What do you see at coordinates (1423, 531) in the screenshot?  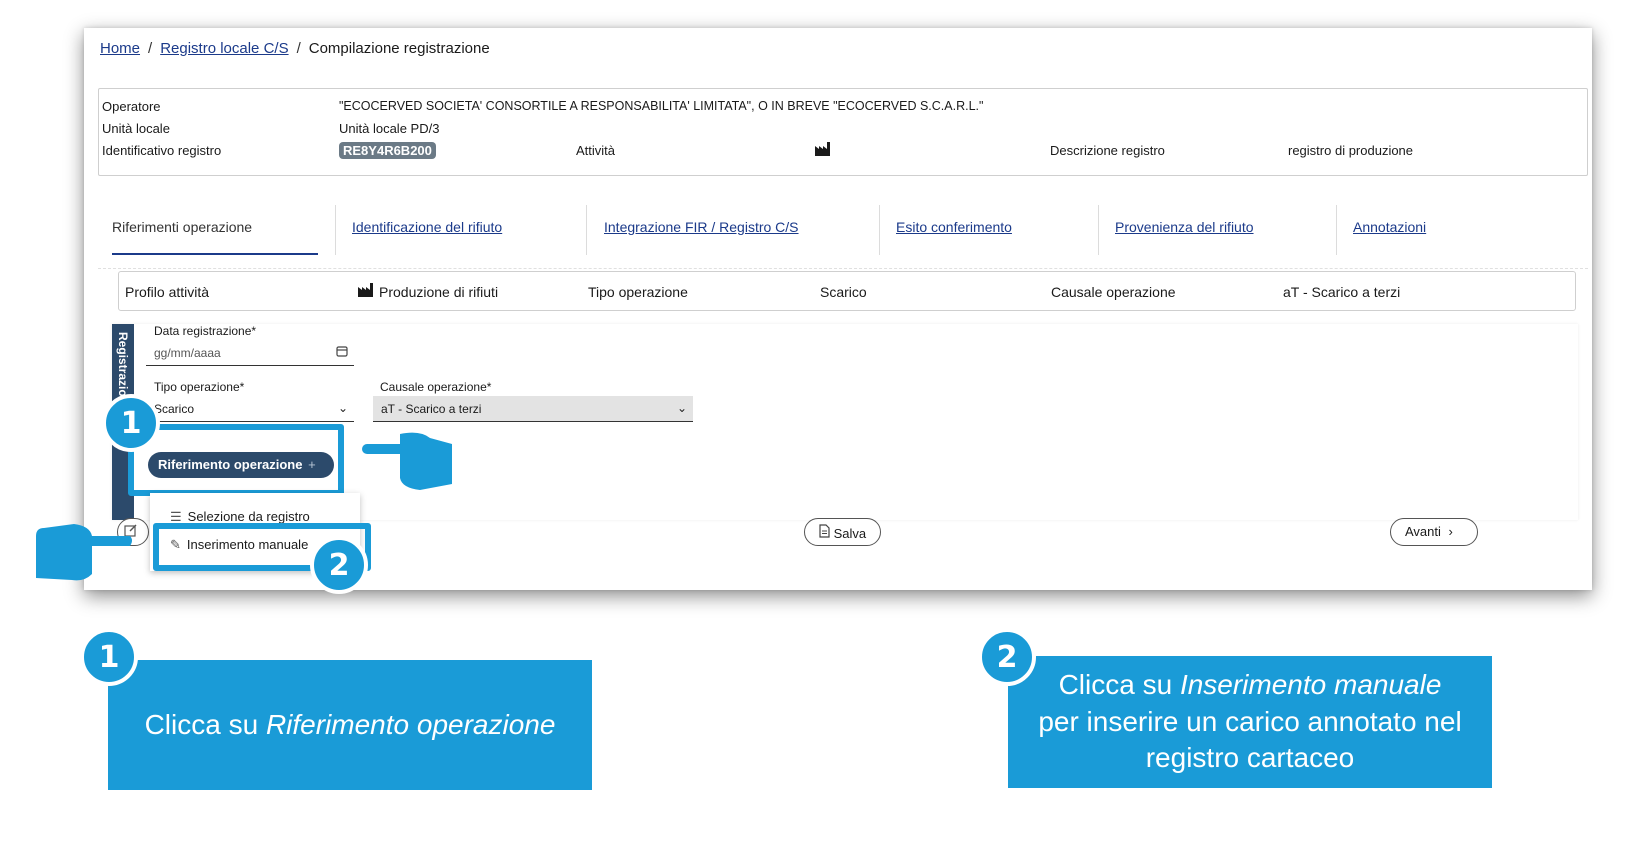 I see `avanti-label: Avanti` at bounding box center [1423, 531].